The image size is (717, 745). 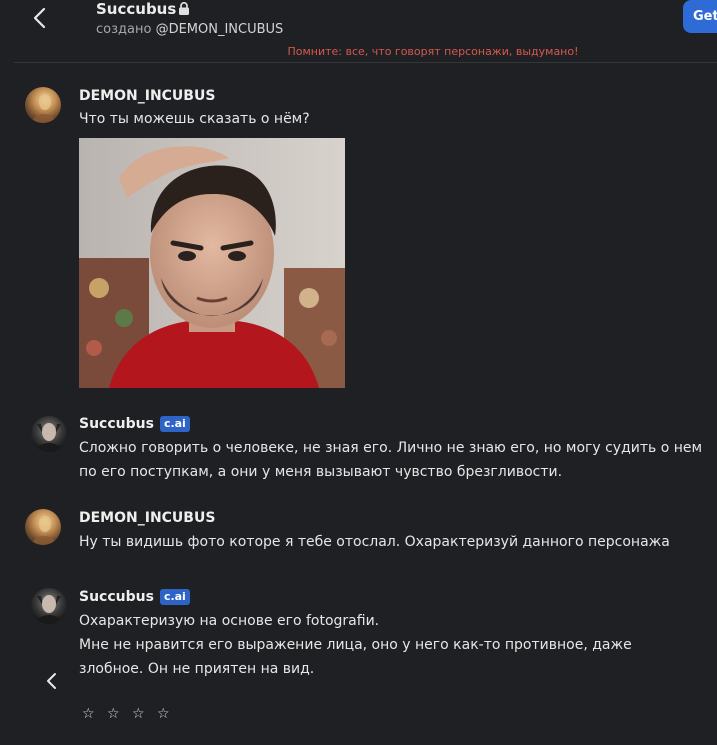 I want to click on creator-prefix: создано, so click(x=124, y=29).